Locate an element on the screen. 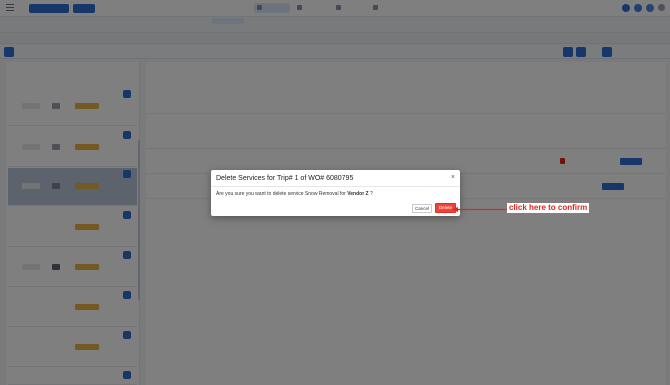 Image resolution: width=670 pixels, height=385 pixels. annotation-label: click here to confirm is located at coordinates (548, 208).